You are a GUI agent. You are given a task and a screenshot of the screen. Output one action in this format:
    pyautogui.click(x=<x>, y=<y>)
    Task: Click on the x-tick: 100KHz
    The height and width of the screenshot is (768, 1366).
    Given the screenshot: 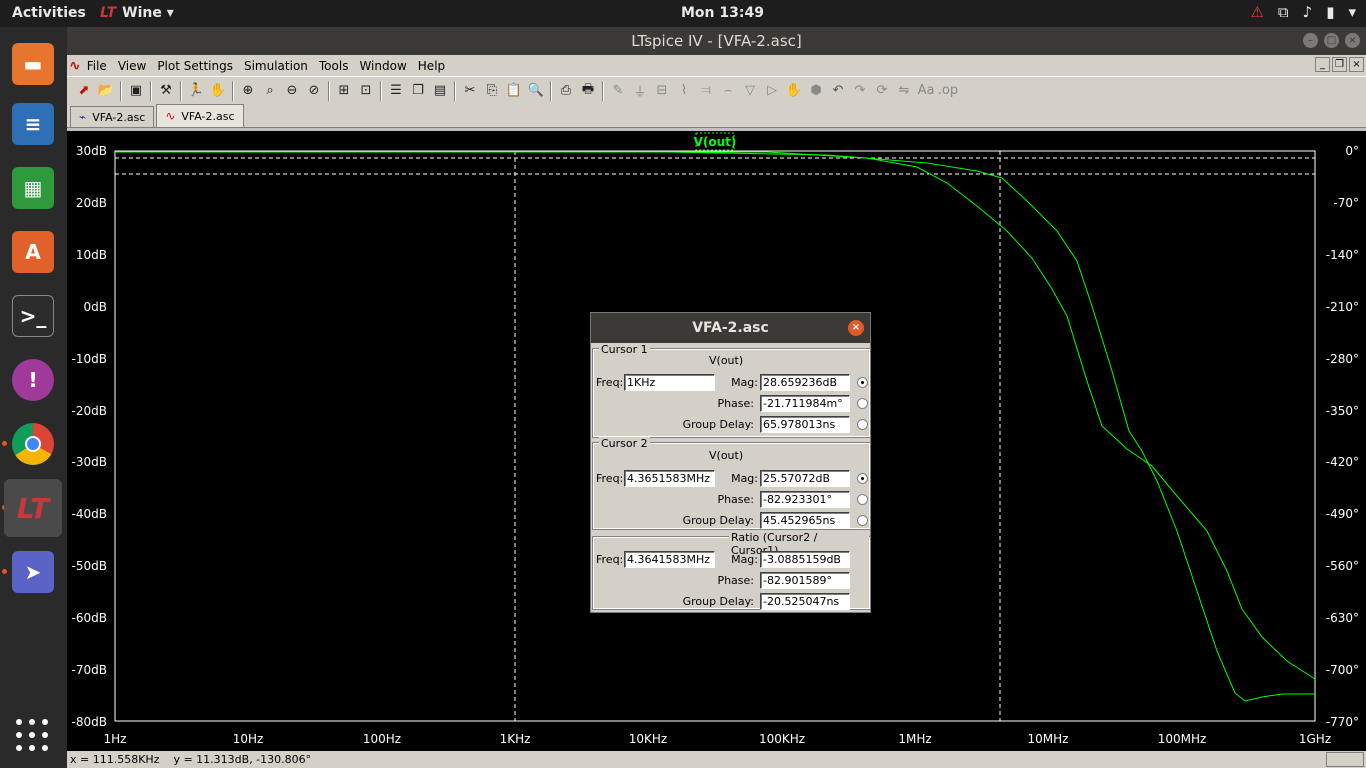 What is the action you would take?
    pyautogui.click(x=782, y=739)
    